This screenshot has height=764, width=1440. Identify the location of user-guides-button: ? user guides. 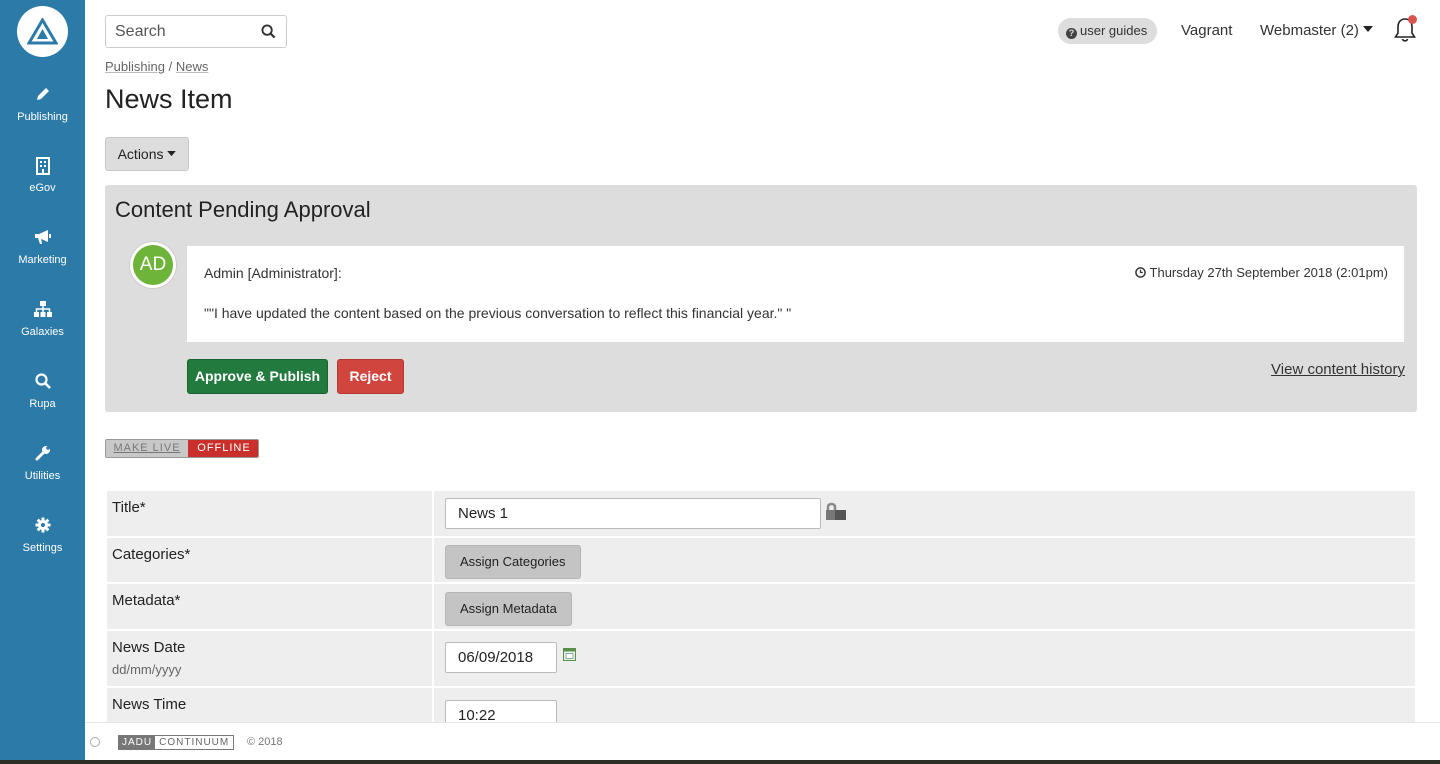
(1108, 31).